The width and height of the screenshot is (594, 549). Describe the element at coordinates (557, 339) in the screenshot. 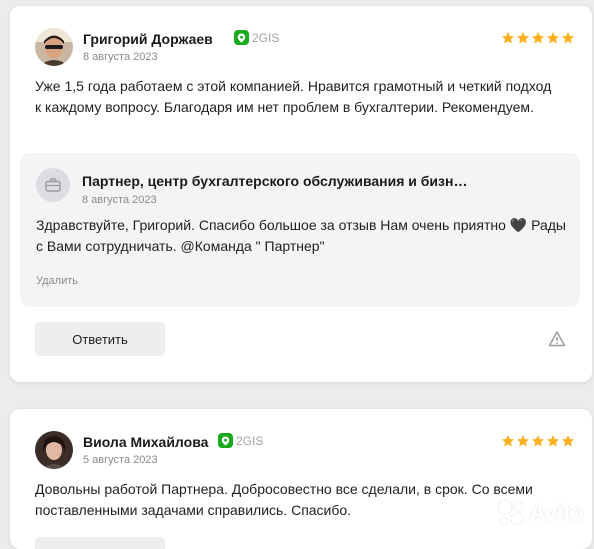

I see `warning-icon` at that location.